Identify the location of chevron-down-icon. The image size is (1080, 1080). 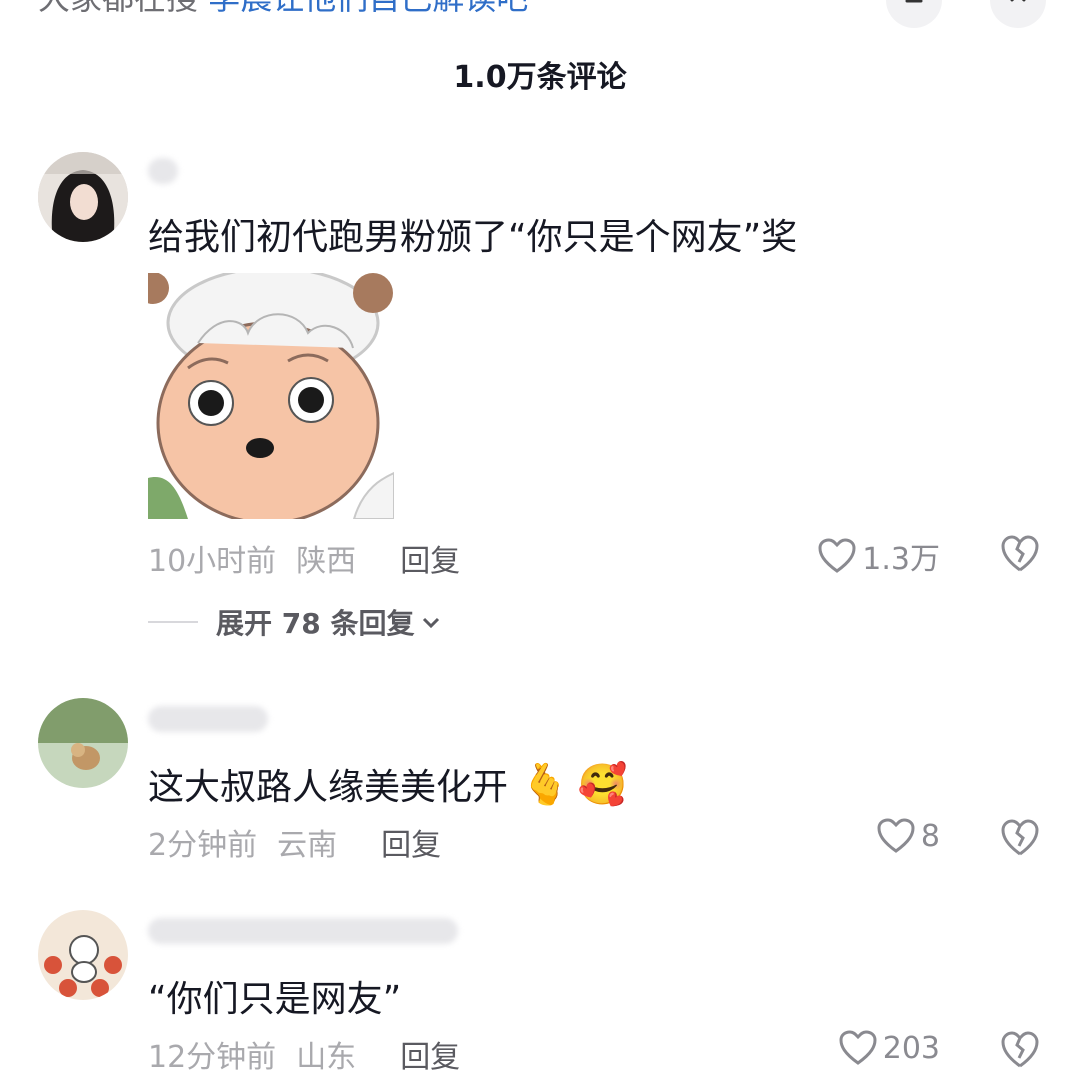
(431, 623).